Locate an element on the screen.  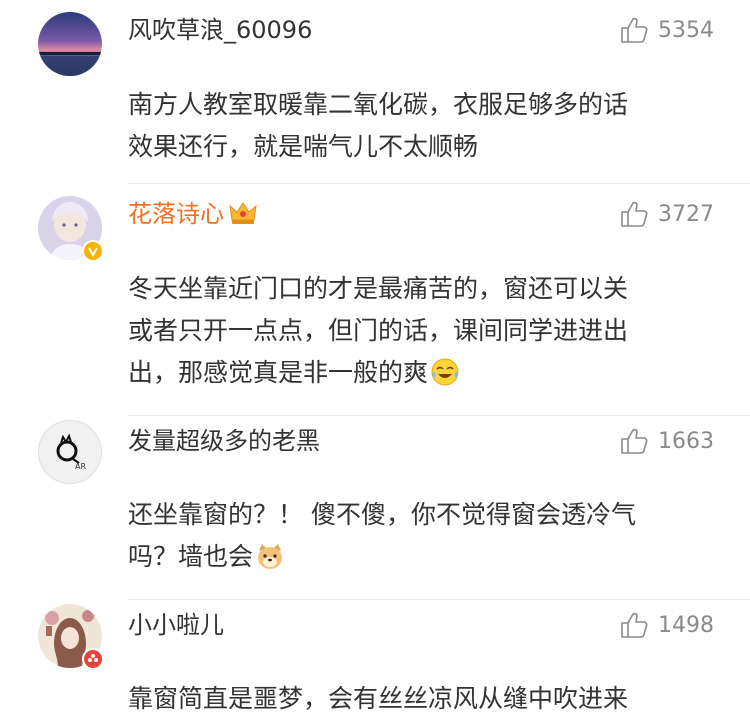
comment-text-line: 出，那感觉真是非一般的爽 is located at coordinates (418, 373).